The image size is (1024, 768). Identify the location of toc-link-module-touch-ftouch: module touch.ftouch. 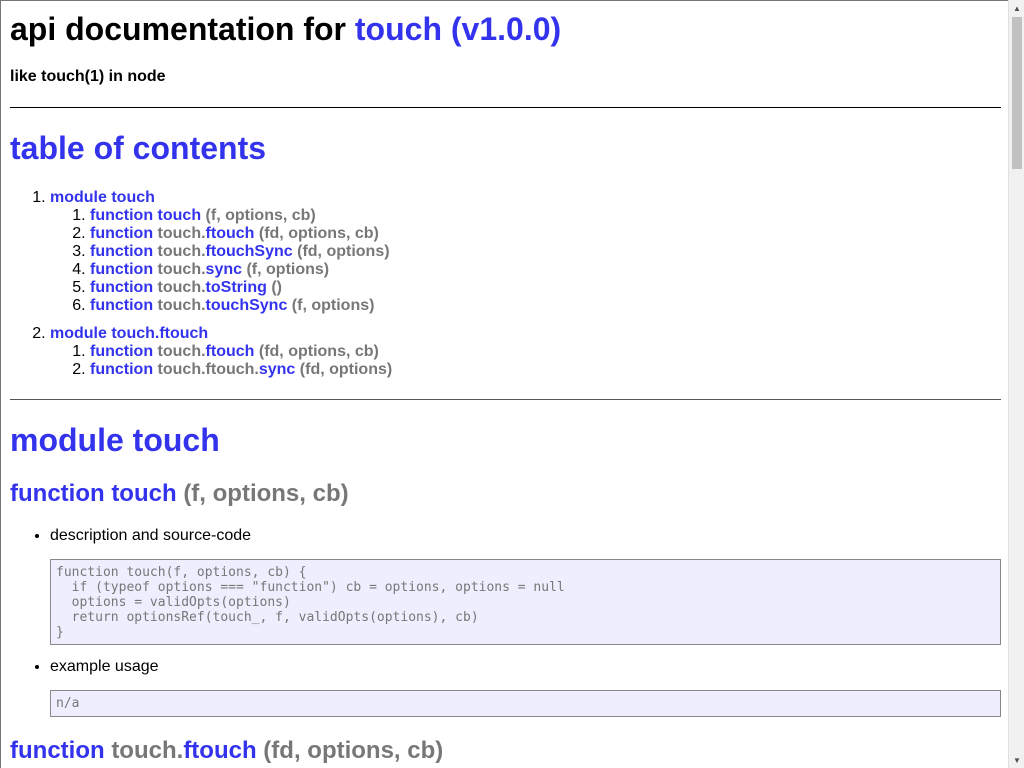
(129, 333).